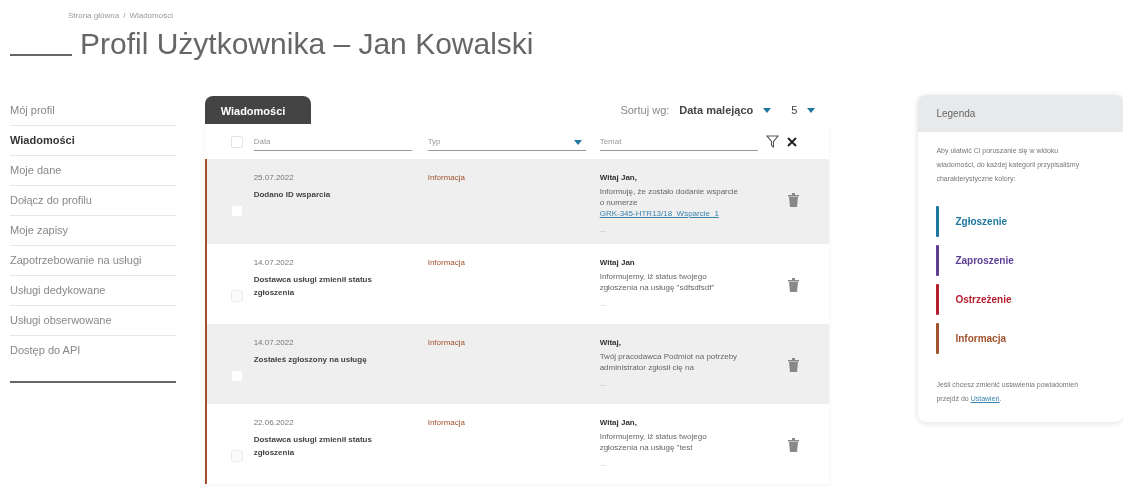  Describe the element at coordinates (93, 291) in the screenshot. I see `sidebar-item: Usługi dedykowane` at that location.